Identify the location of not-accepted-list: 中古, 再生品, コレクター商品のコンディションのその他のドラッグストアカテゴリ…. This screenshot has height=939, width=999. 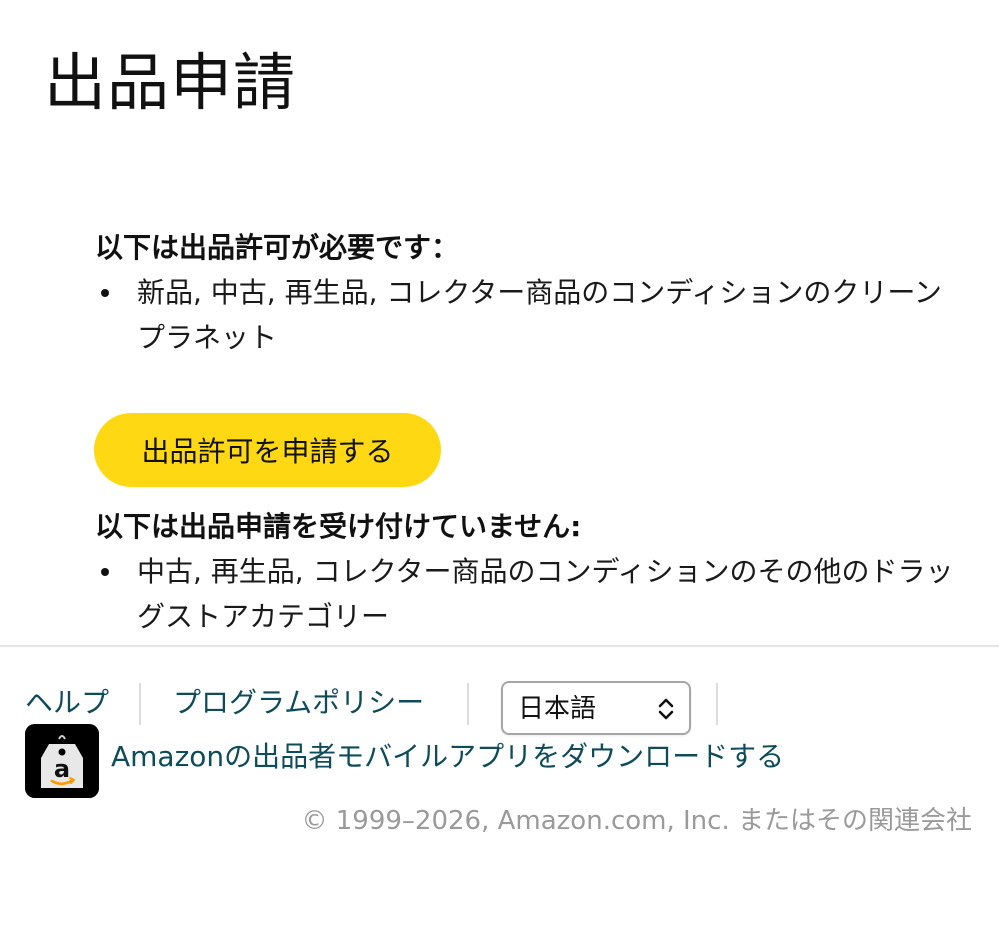
(540, 594).